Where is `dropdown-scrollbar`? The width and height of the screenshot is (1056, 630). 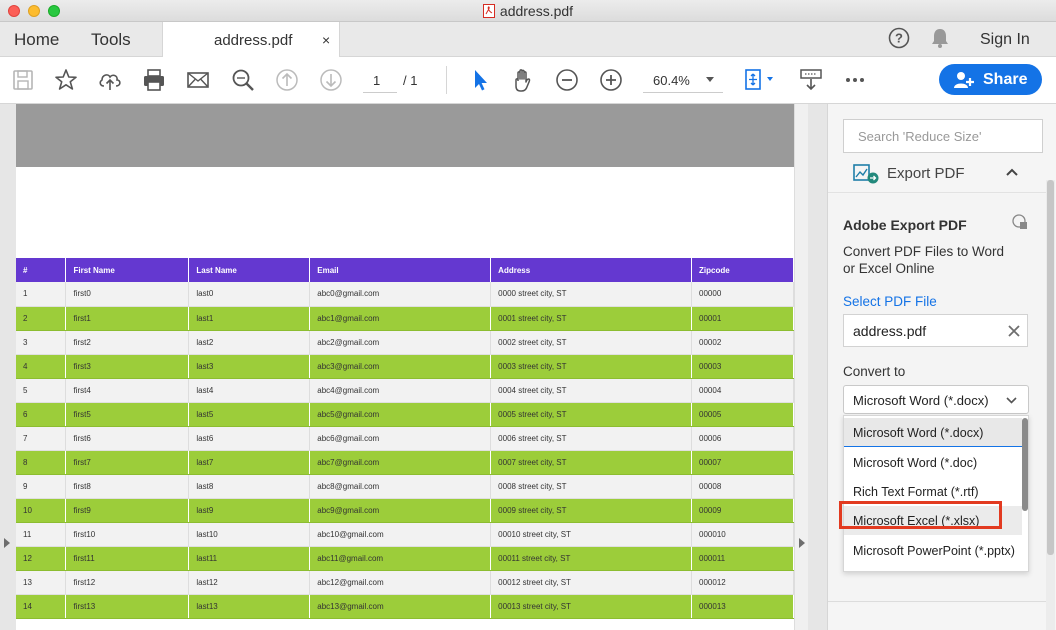
dropdown-scrollbar is located at coordinates (1025, 464).